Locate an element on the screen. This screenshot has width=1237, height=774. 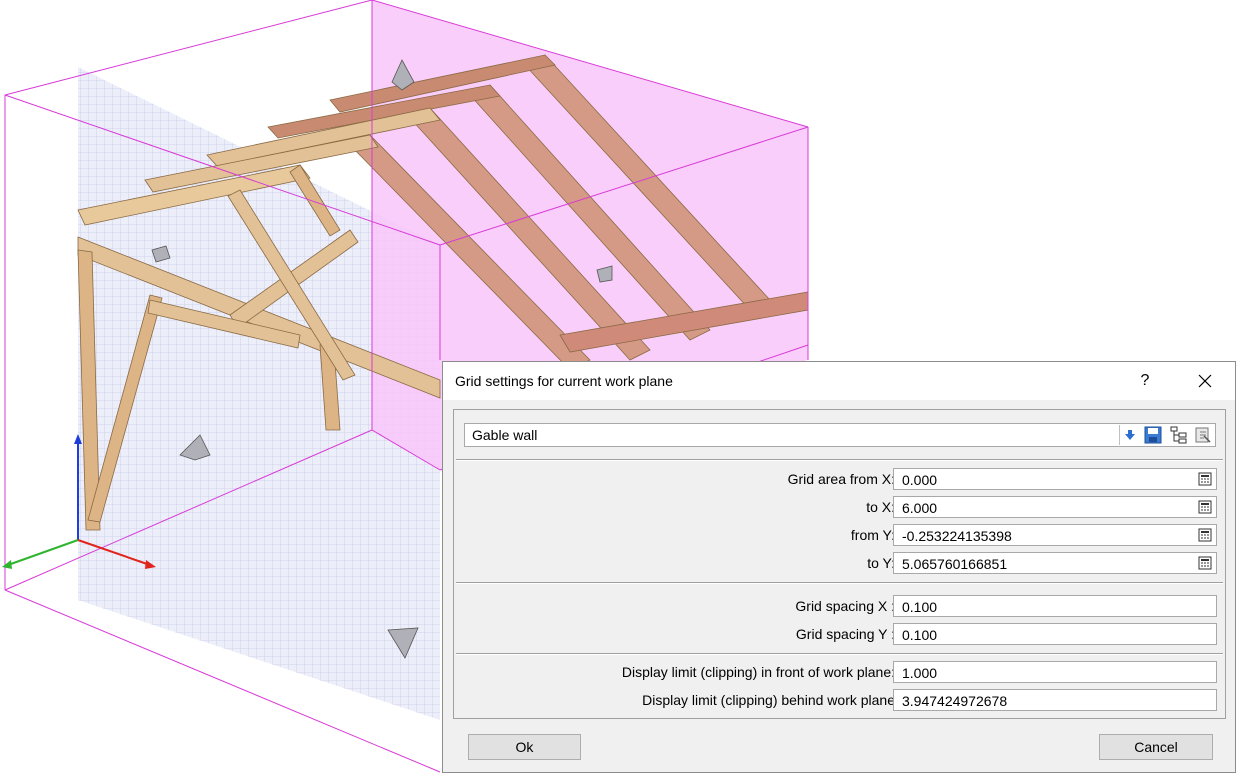
preset-dropdown-button is located at coordinates (1129, 435).